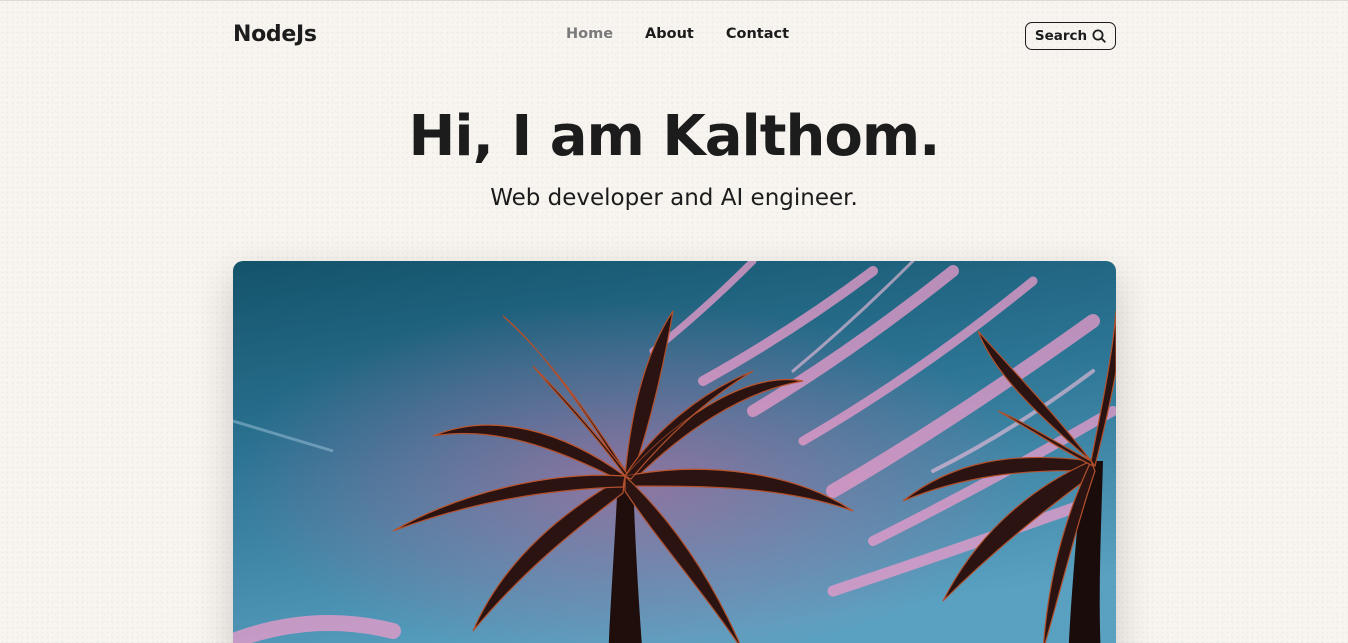 This screenshot has width=1348, height=643. What do you see at coordinates (275, 34) in the screenshot?
I see `site-logo: NodeJs` at bounding box center [275, 34].